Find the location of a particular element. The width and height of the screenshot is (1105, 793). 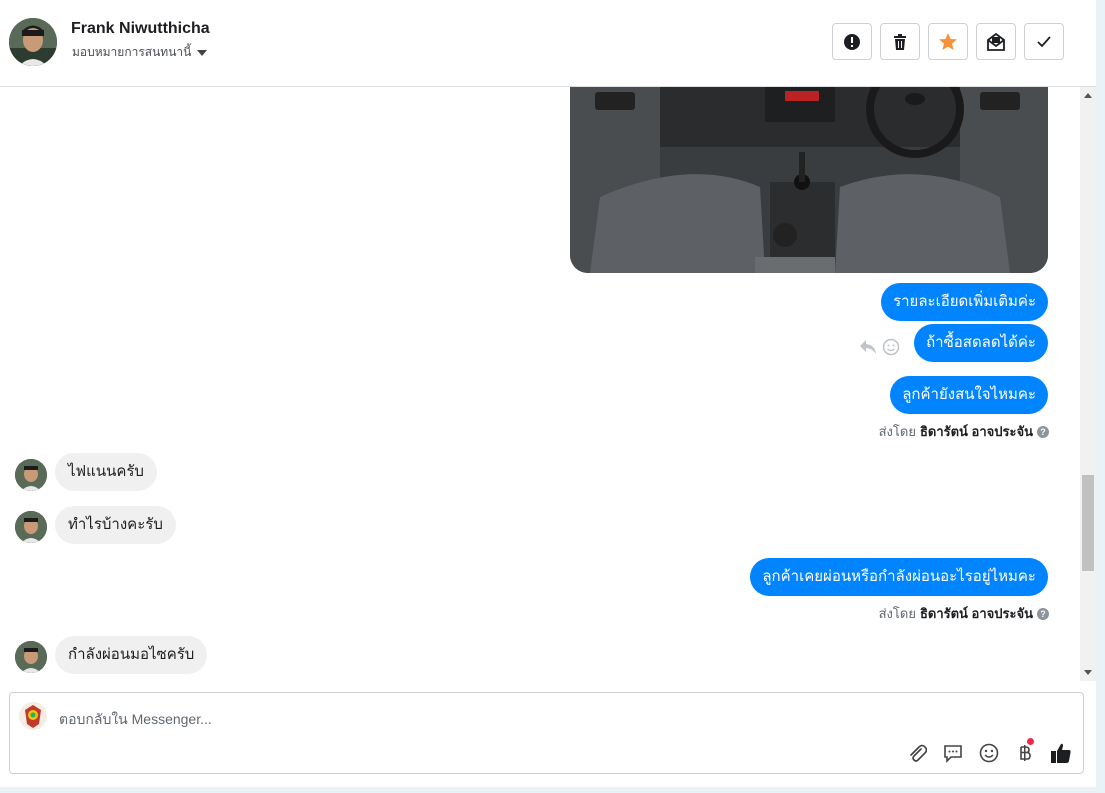

assign-conversation-dropdown: มอบหมายการสนทนานี้ is located at coordinates (140, 52).